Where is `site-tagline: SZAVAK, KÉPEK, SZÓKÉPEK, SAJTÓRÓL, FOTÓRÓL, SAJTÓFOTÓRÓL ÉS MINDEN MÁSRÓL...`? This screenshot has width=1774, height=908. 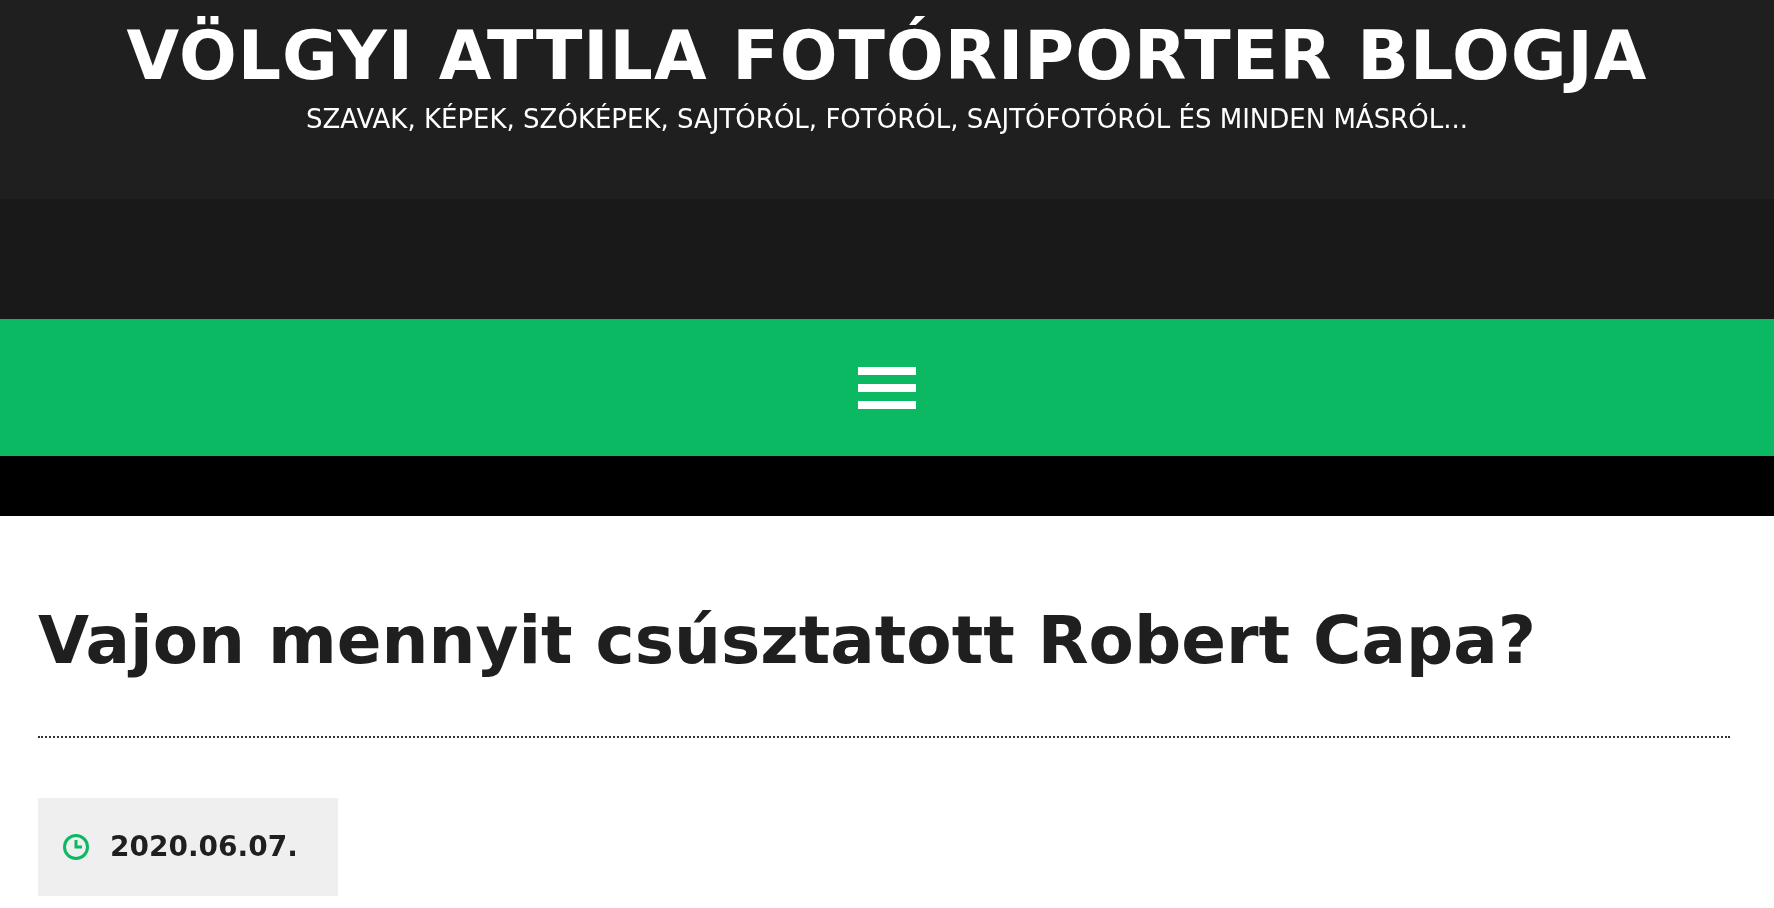
site-tagline: SZAVAK, KÉPEK, SZÓKÉPEK, SAJTÓRÓL, FOTÓRÓL, SAJTÓFOTÓRÓL ÉS MINDEN MÁSRÓL... is located at coordinates (887, 119).